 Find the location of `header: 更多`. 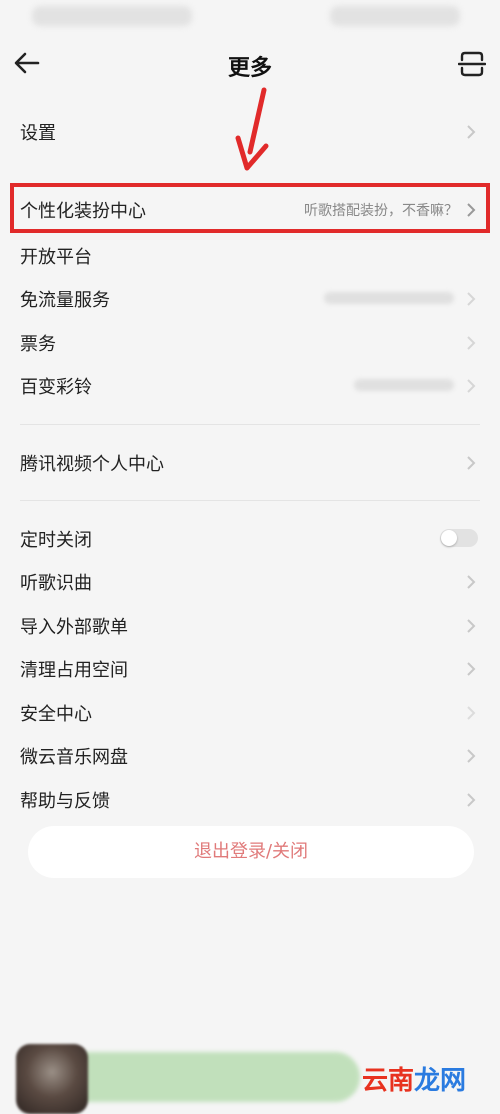

header: 更多 is located at coordinates (250, 63).